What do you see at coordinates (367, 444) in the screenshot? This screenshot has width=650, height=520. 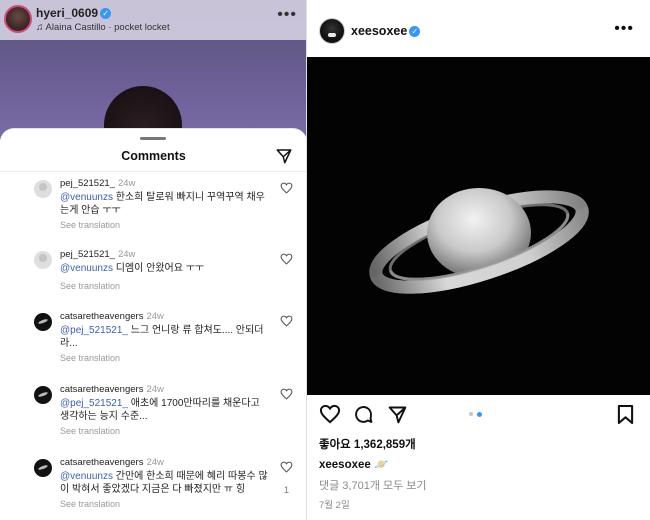 I see `post-like-count: 좋아요 1,362,859개` at bounding box center [367, 444].